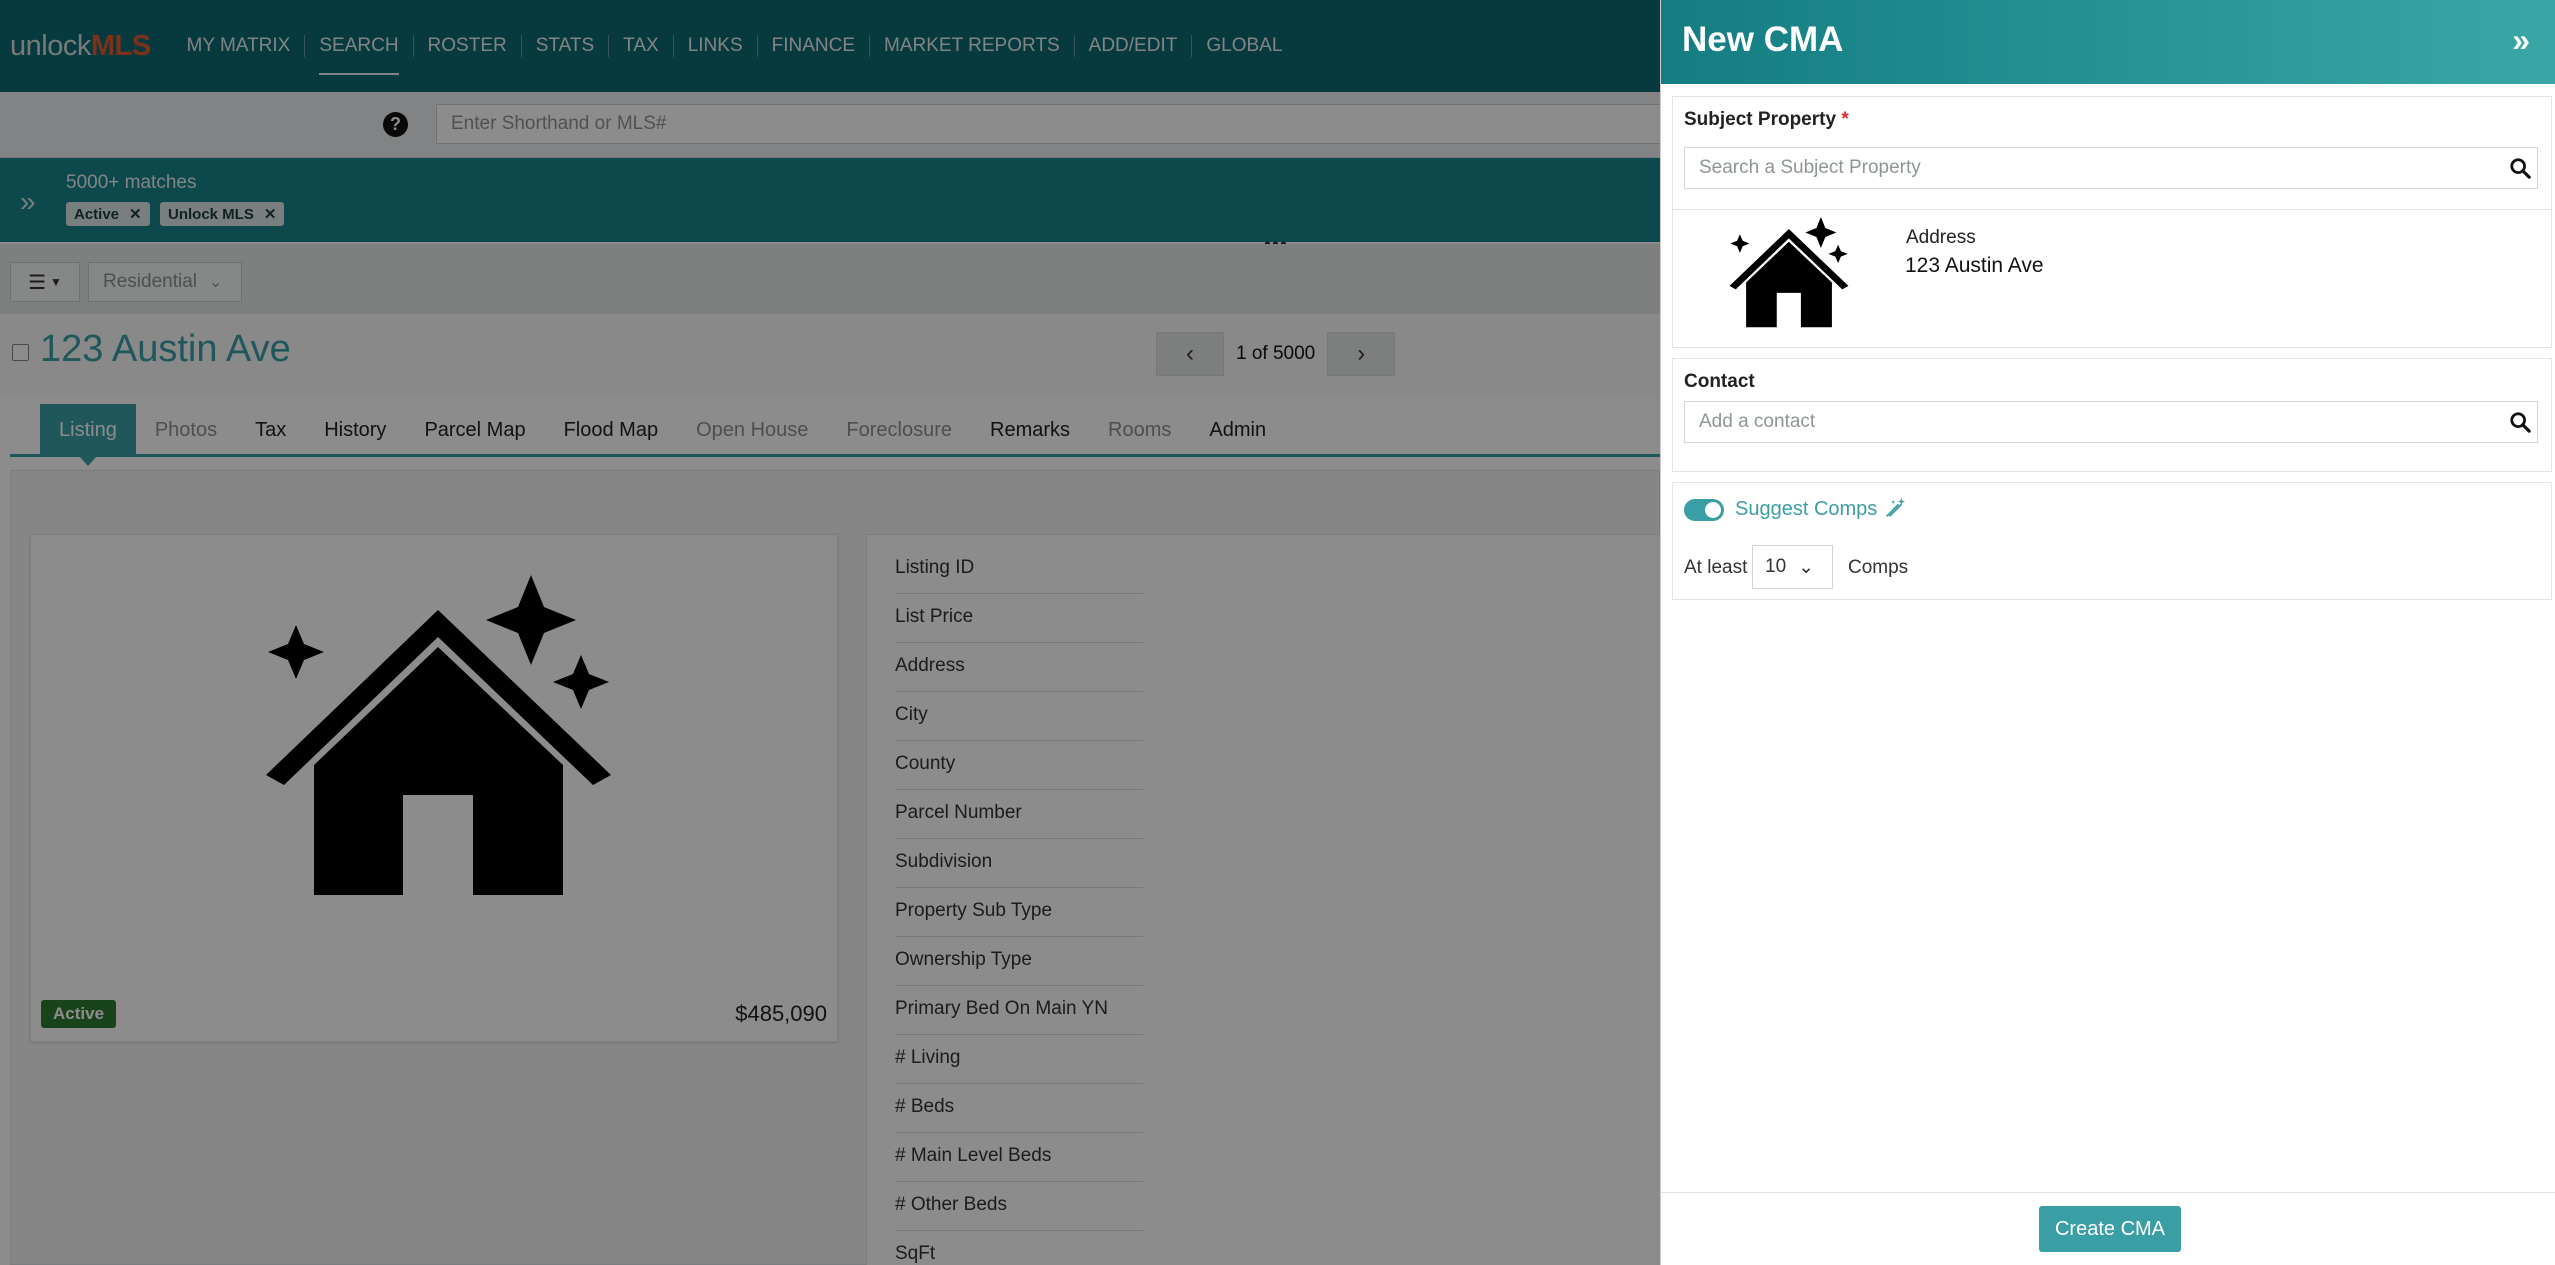 The height and width of the screenshot is (1265, 2555). Describe the element at coordinates (1716, 567) in the screenshot. I see `at-least-label: At least` at that location.